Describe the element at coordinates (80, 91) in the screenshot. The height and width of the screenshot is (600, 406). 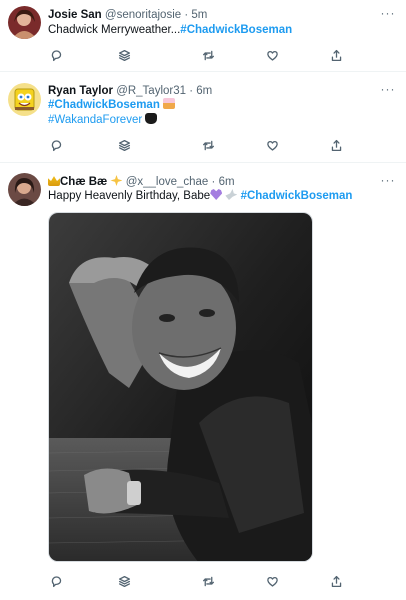
I see `display-name: Ryan Taylor` at that location.